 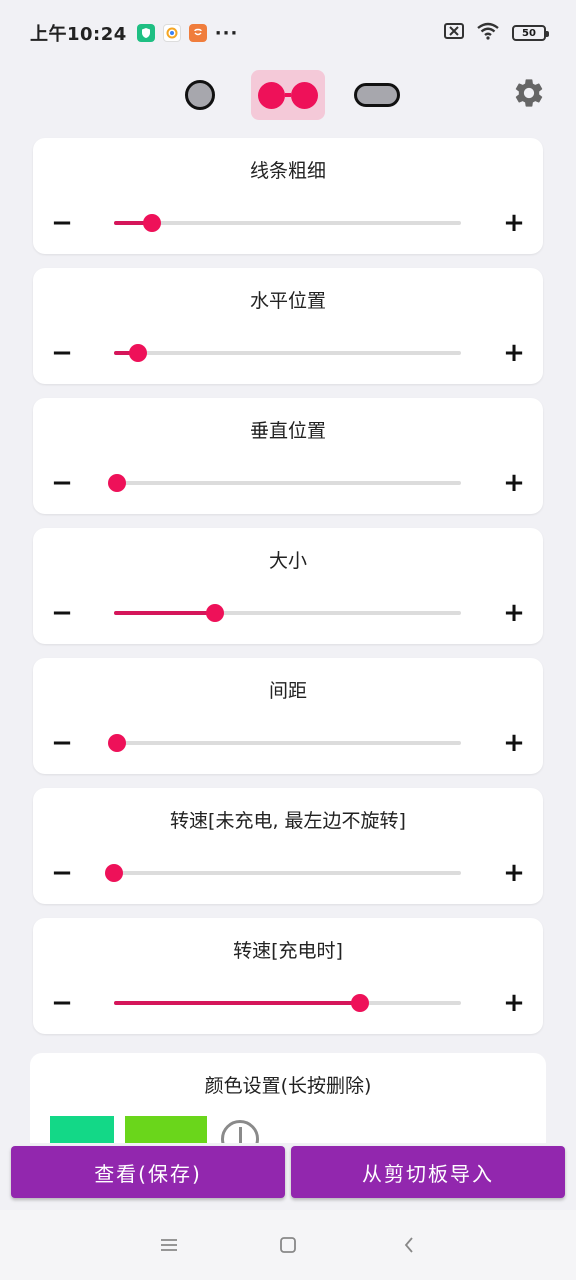 I want to click on slider-card-horizontal-position: 水平位置 − +, so click(x=288, y=326).